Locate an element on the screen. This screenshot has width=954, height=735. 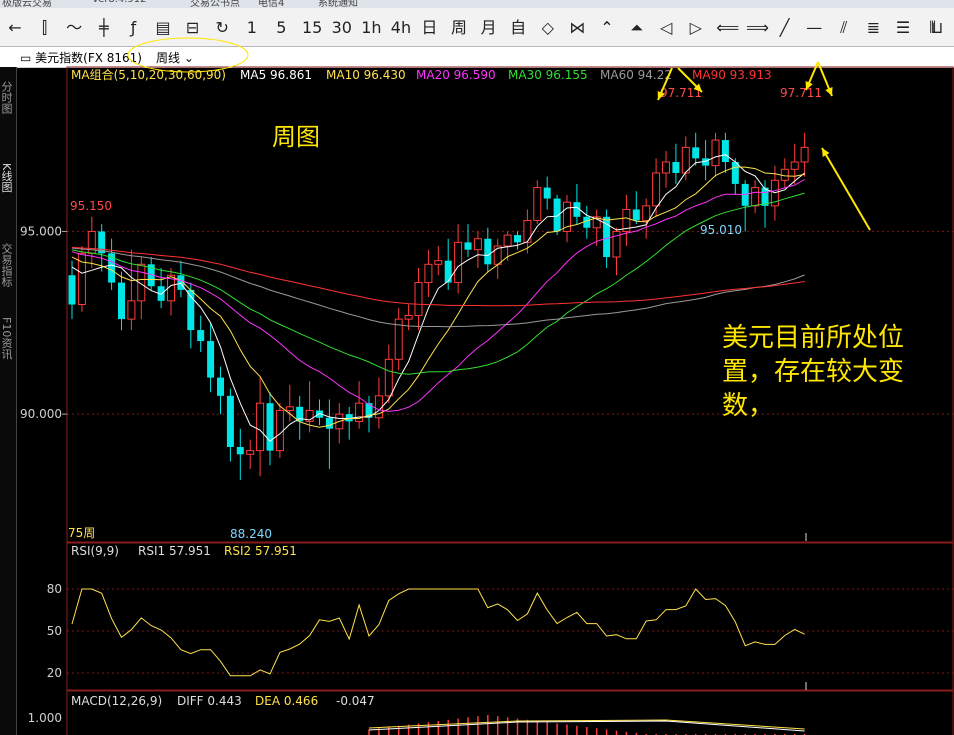
comment-annotation: 美元目前所处位 is located at coordinates (813, 338).